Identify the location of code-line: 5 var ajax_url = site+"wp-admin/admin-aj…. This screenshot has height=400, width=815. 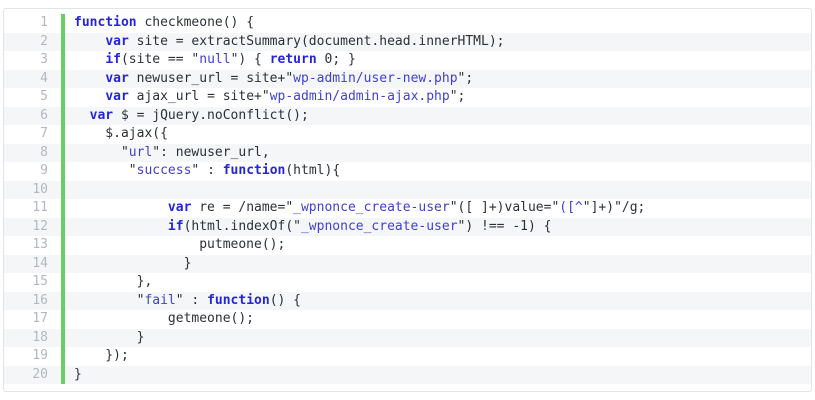
(407, 97).